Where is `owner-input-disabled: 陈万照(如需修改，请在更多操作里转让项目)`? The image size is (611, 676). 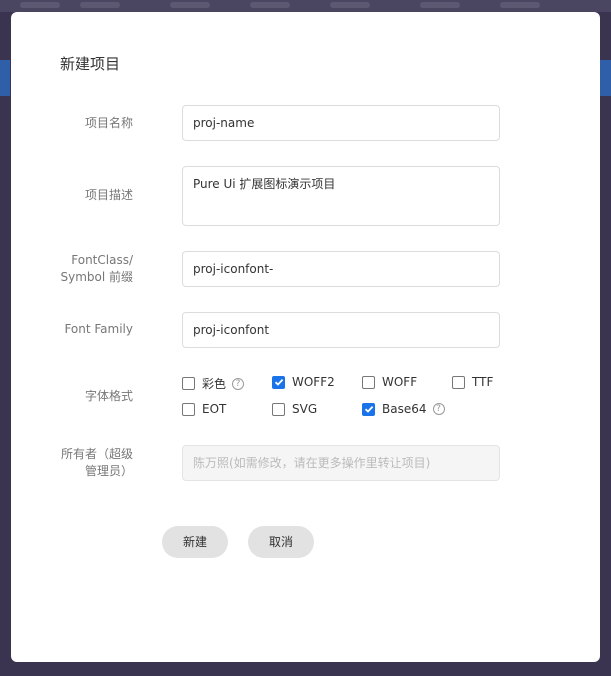
owner-input-disabled: 陈万照(如需修改，请在更多操作里转让项目) is located at coordinates (341, 463).